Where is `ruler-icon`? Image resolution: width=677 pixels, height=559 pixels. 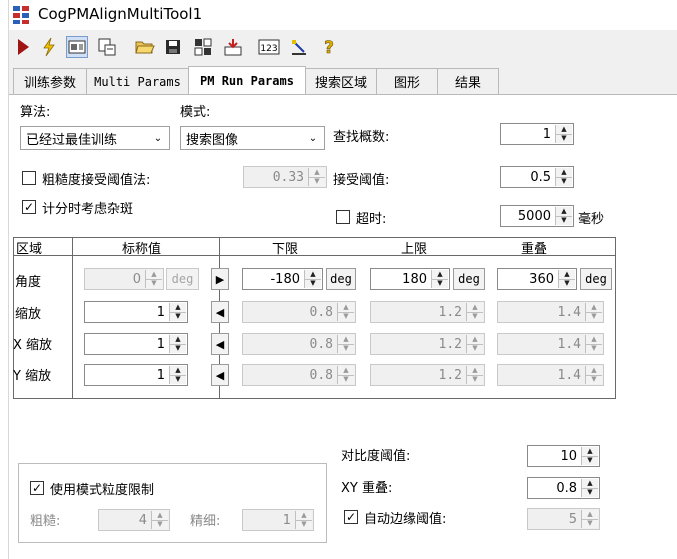
ruler-icon is located at coordinates (299, 47).